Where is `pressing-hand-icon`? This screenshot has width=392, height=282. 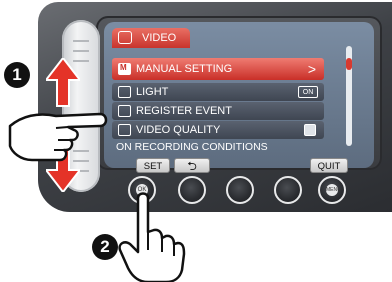 pressing-hand-icon is located at coordinates (152, 237).